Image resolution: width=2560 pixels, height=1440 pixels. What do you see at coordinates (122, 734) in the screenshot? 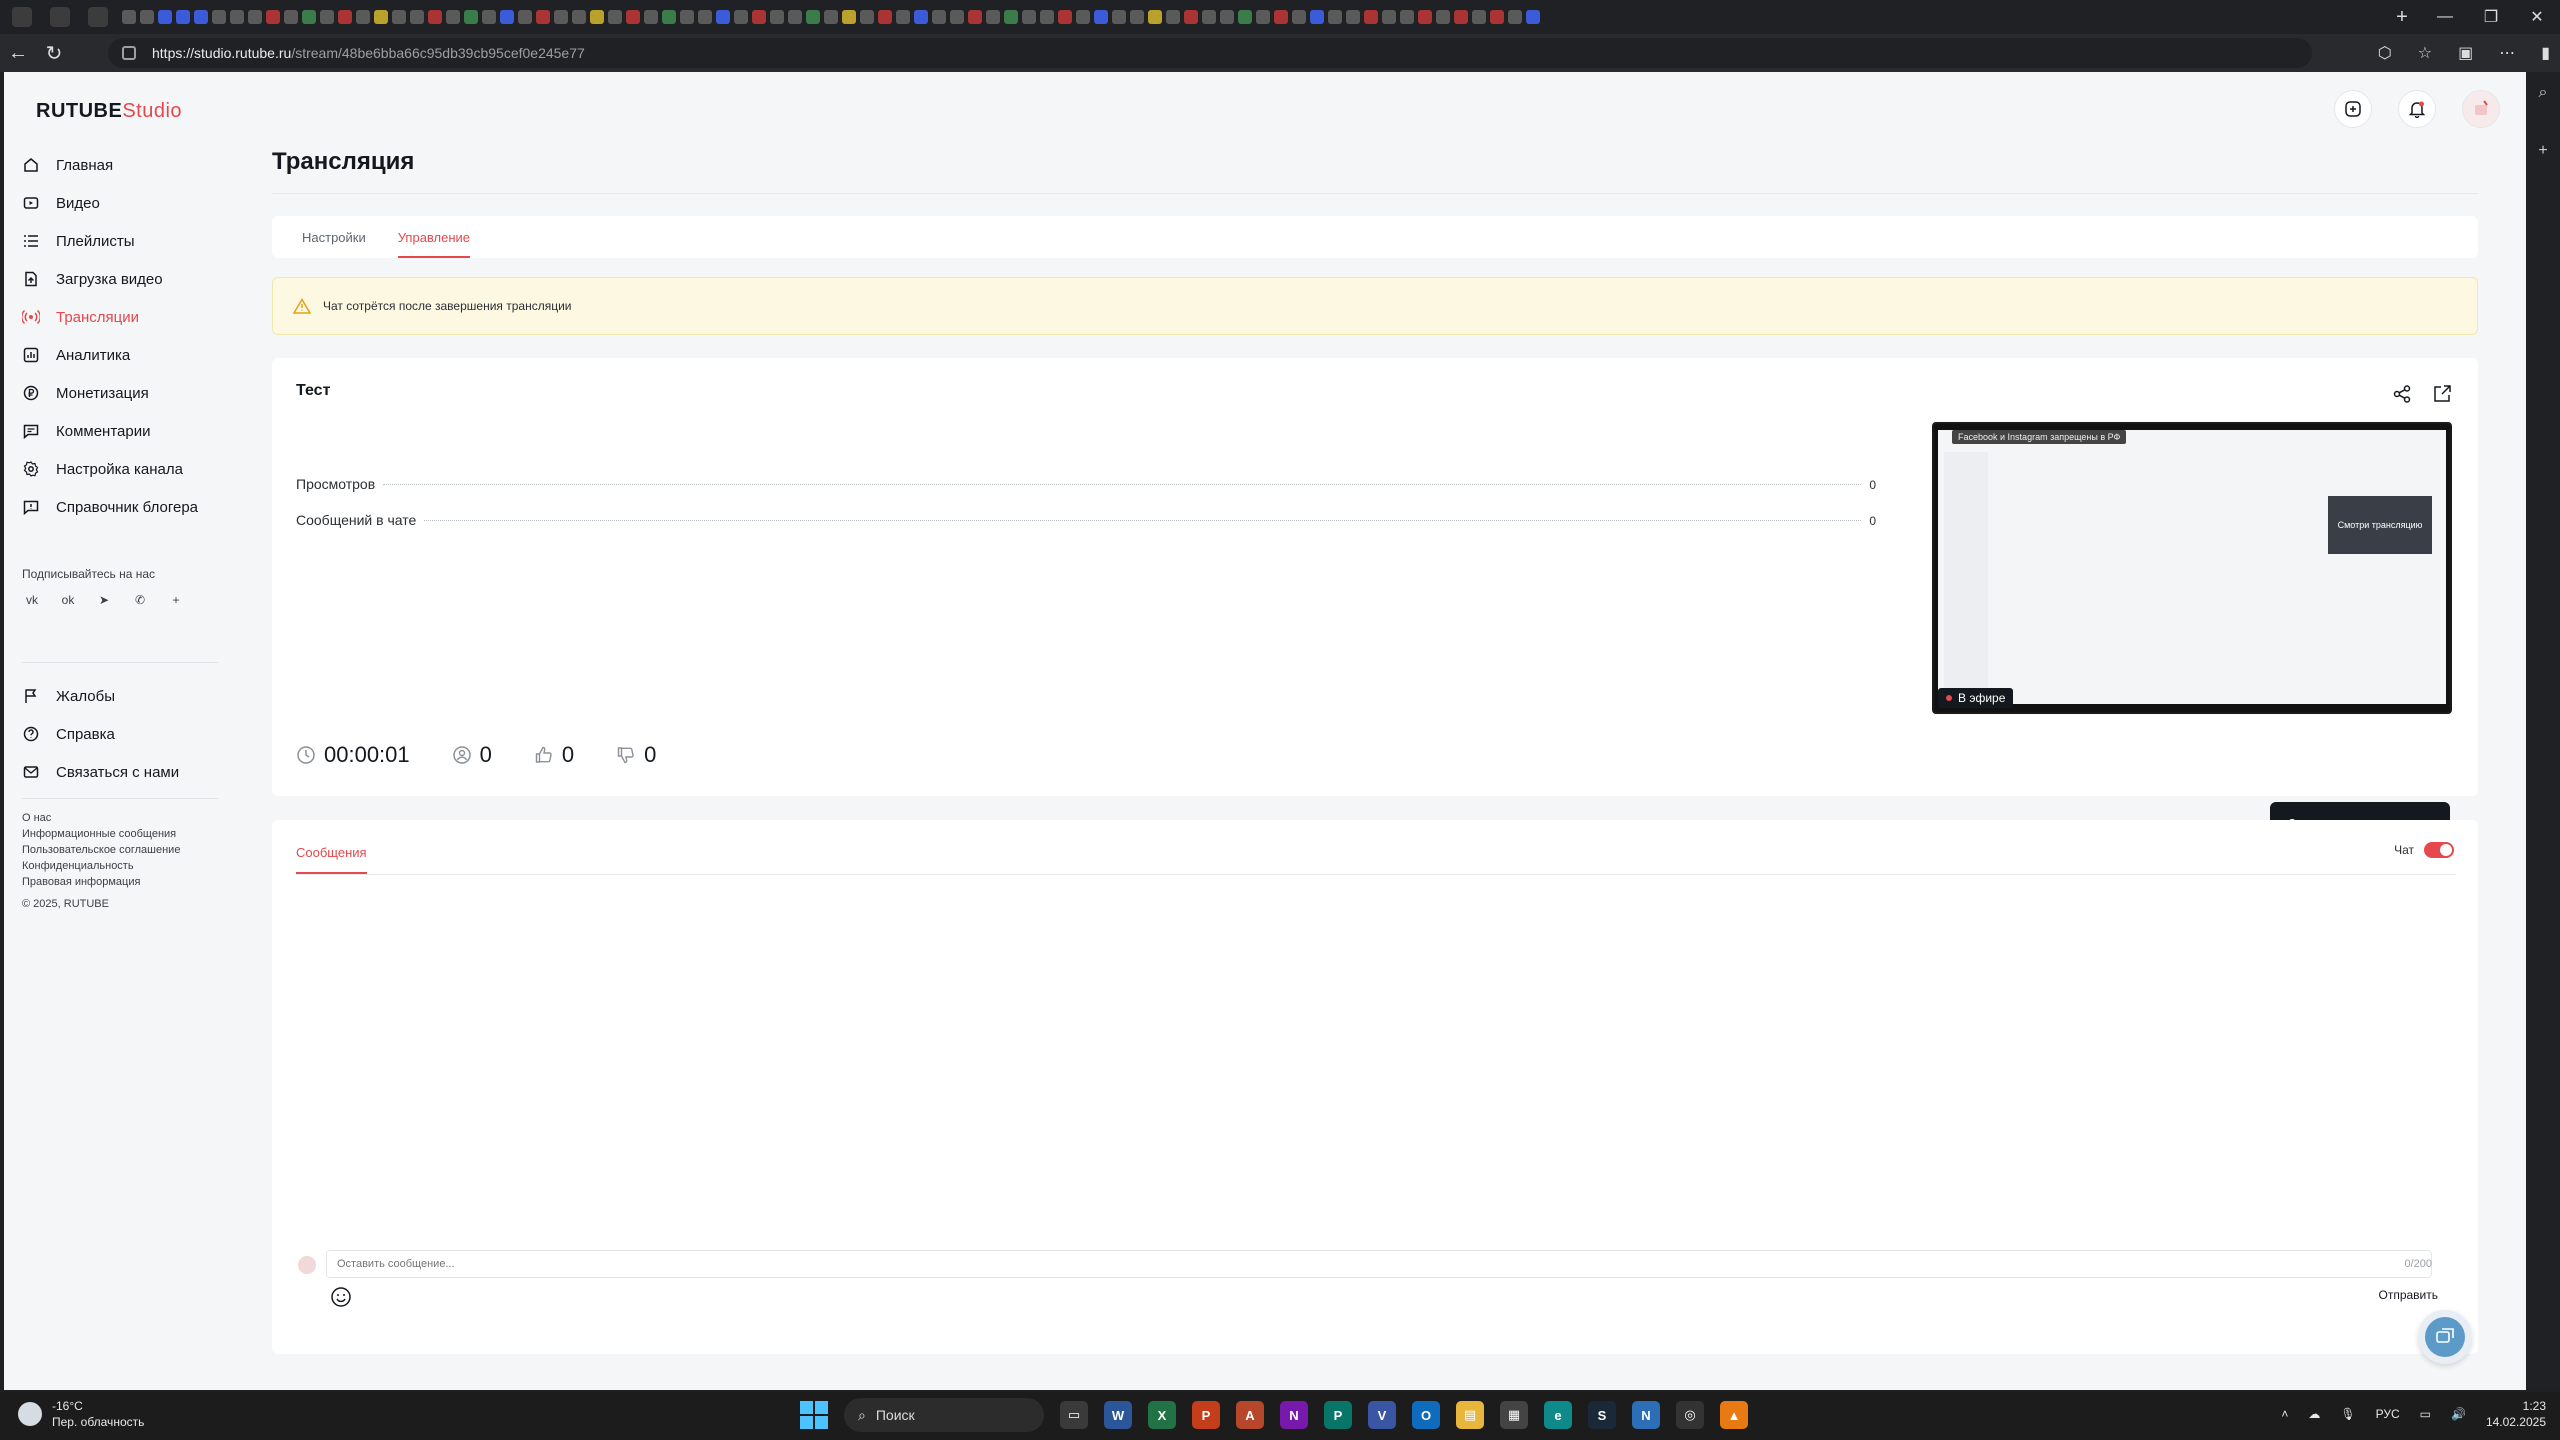
I see `sidebar-item-help: Справка` at bounding box center [122, 734].